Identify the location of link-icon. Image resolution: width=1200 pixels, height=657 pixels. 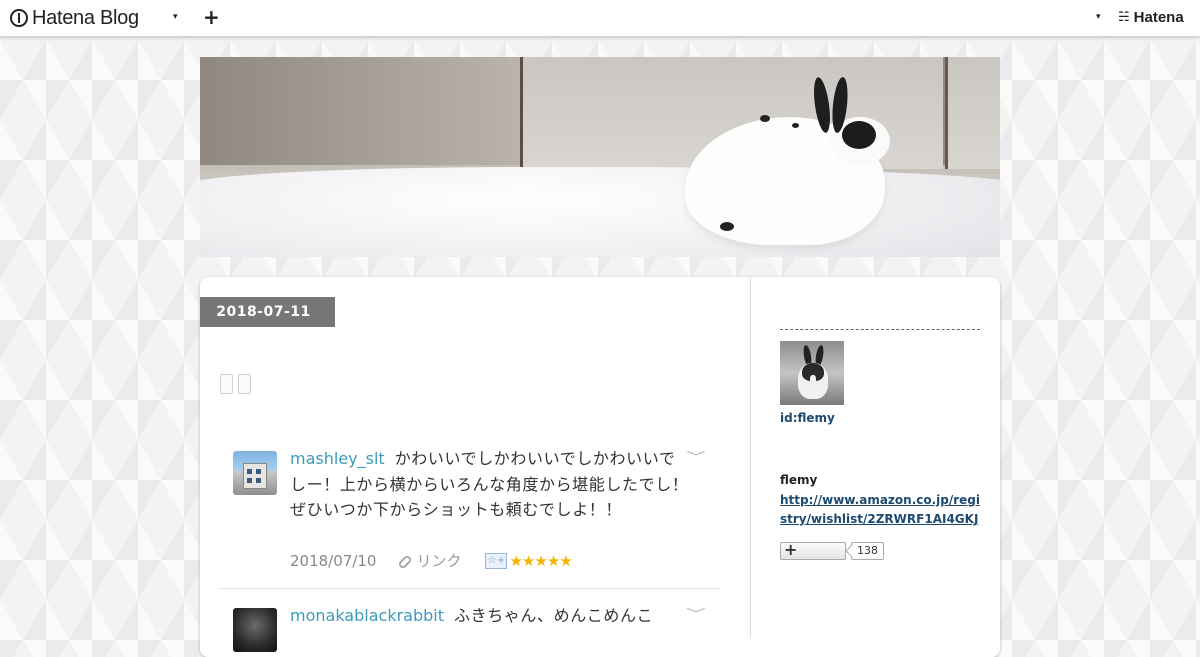
(405, 562).